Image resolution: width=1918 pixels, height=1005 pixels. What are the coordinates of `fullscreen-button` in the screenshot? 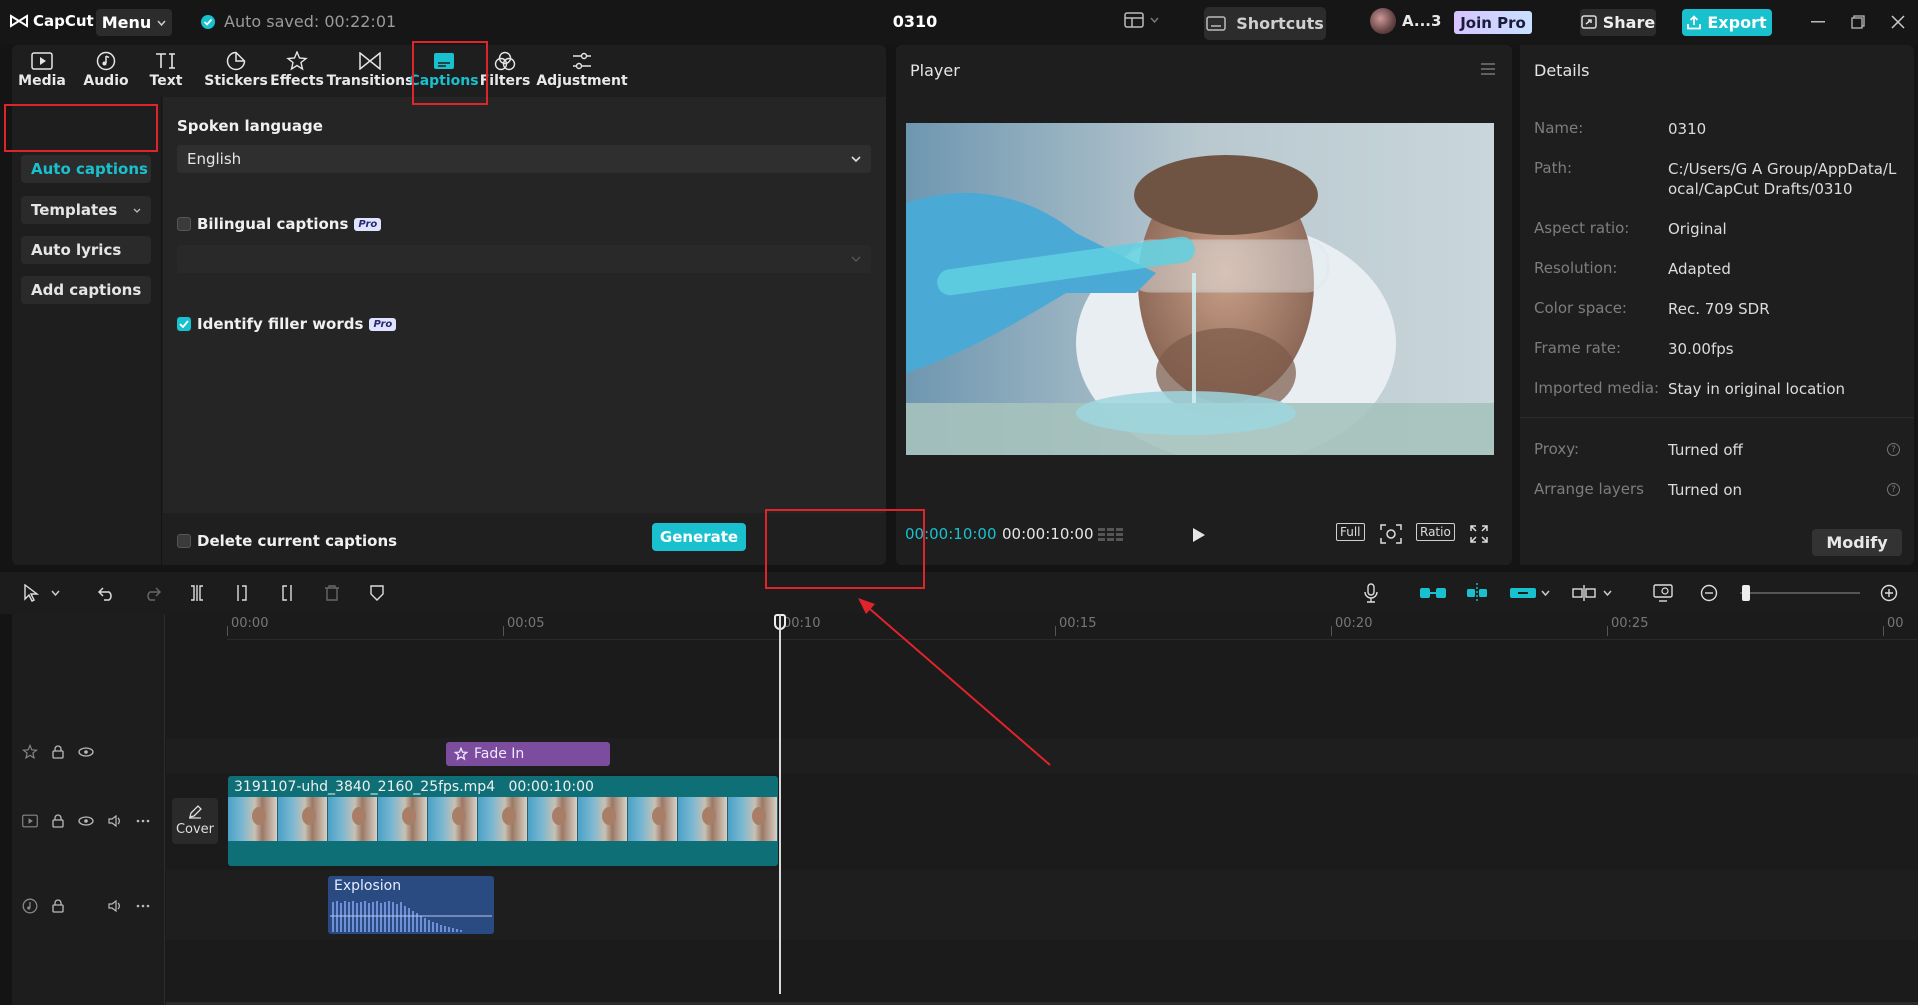 It's located at (1479, 534).